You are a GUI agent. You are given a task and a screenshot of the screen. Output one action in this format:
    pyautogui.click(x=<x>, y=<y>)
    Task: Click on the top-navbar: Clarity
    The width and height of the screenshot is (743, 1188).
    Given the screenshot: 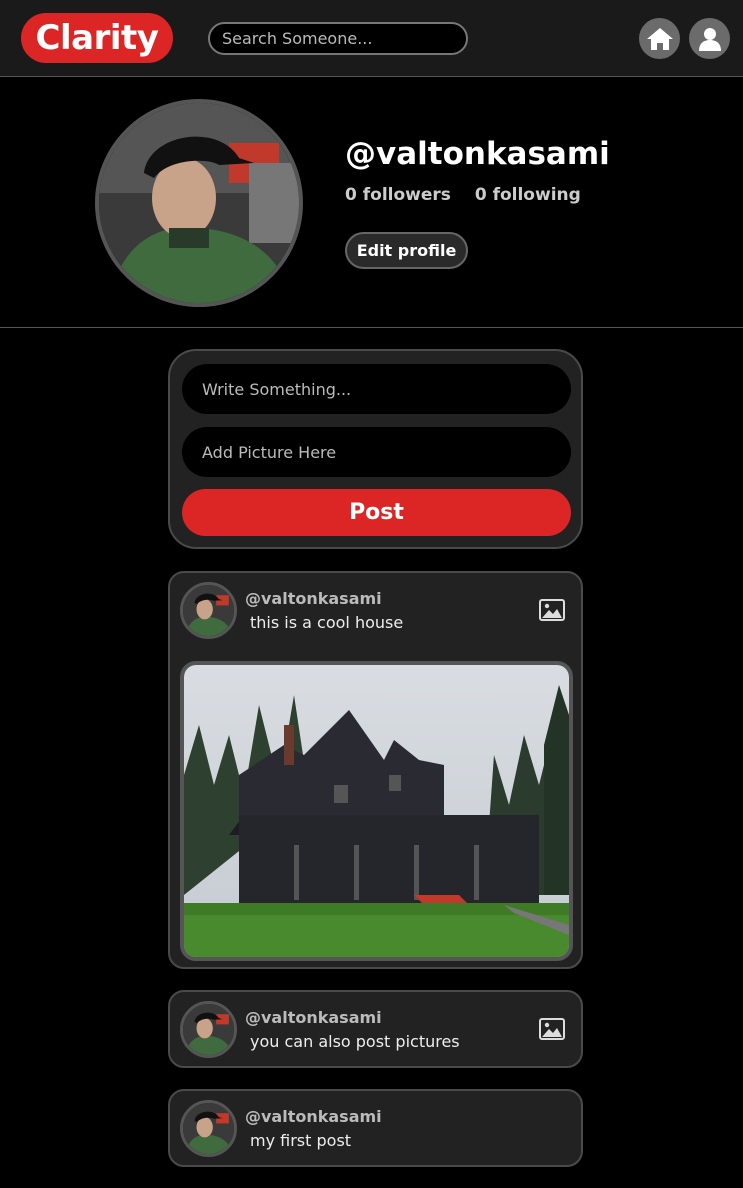 What is the action you would take?
    pyautogui.click(x=371, y=38)
    